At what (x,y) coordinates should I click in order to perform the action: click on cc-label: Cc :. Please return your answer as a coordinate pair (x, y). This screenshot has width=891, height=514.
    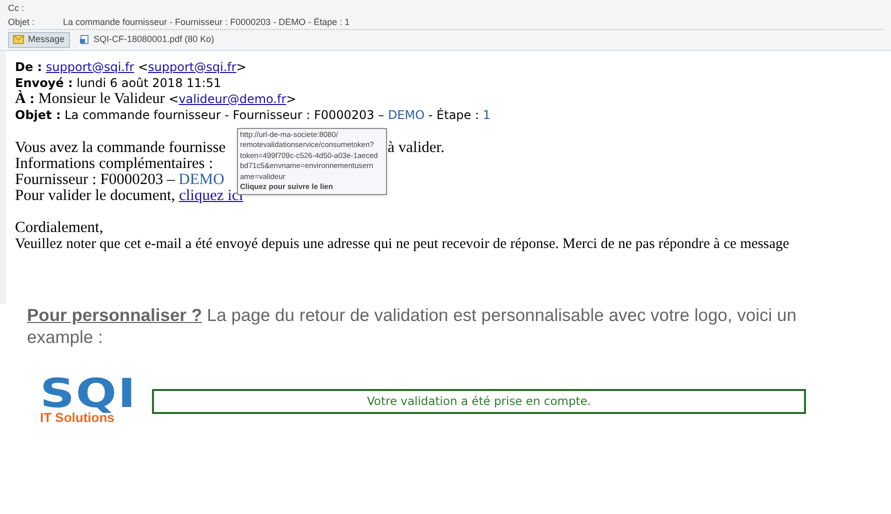
    Looking at the image, I should click on (16, 8).